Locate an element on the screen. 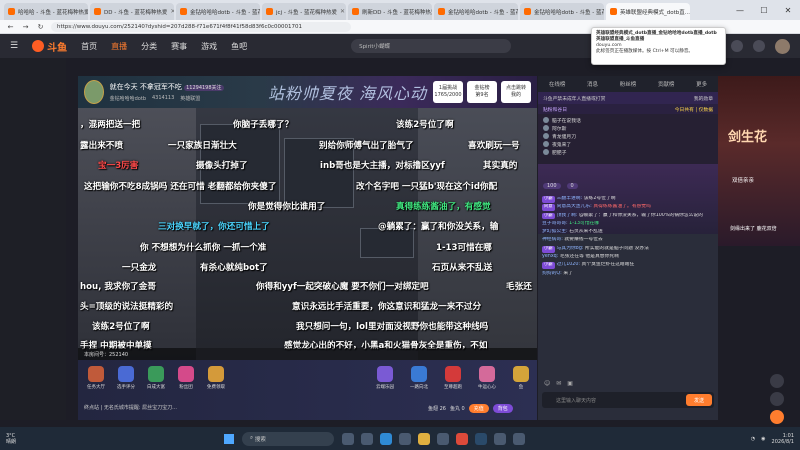  emoji-icon: ☺ is located at coordinates (547, 383).